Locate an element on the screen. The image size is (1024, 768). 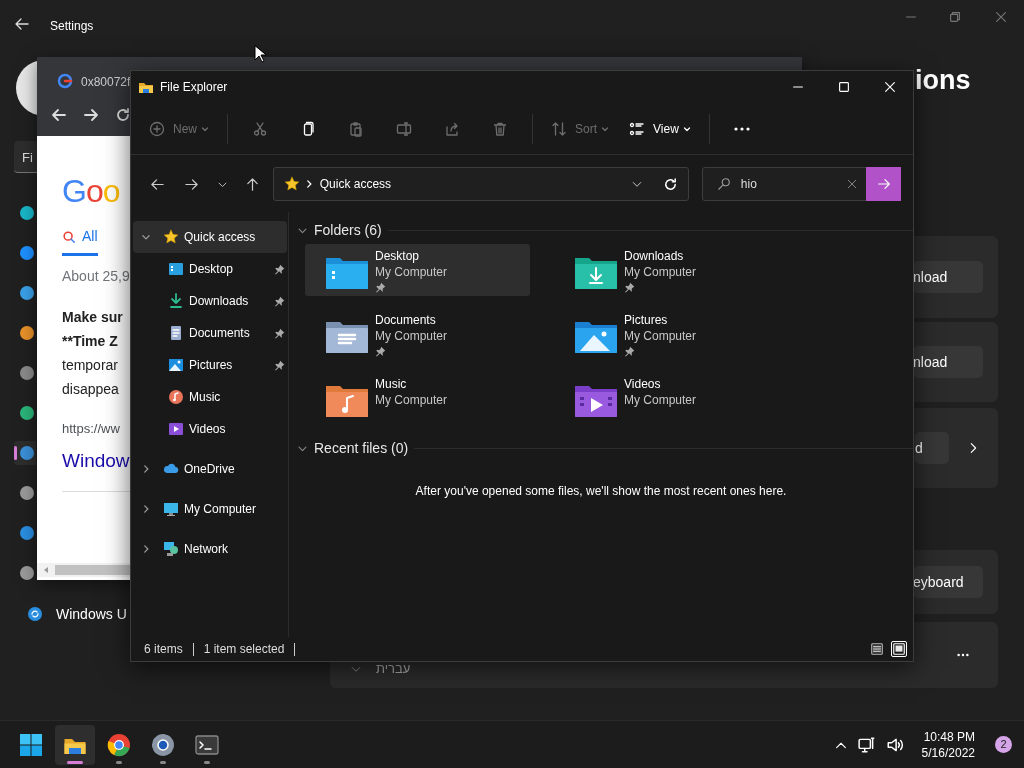
browser-icon is located at coordinates (119, 744).